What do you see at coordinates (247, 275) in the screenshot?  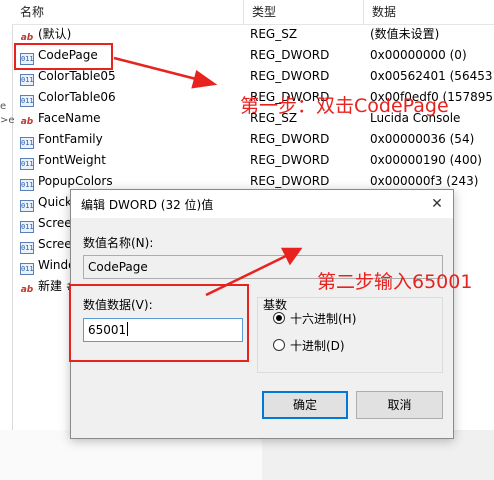 I see `arrow-step2-line` at bounding box center [247, 275].